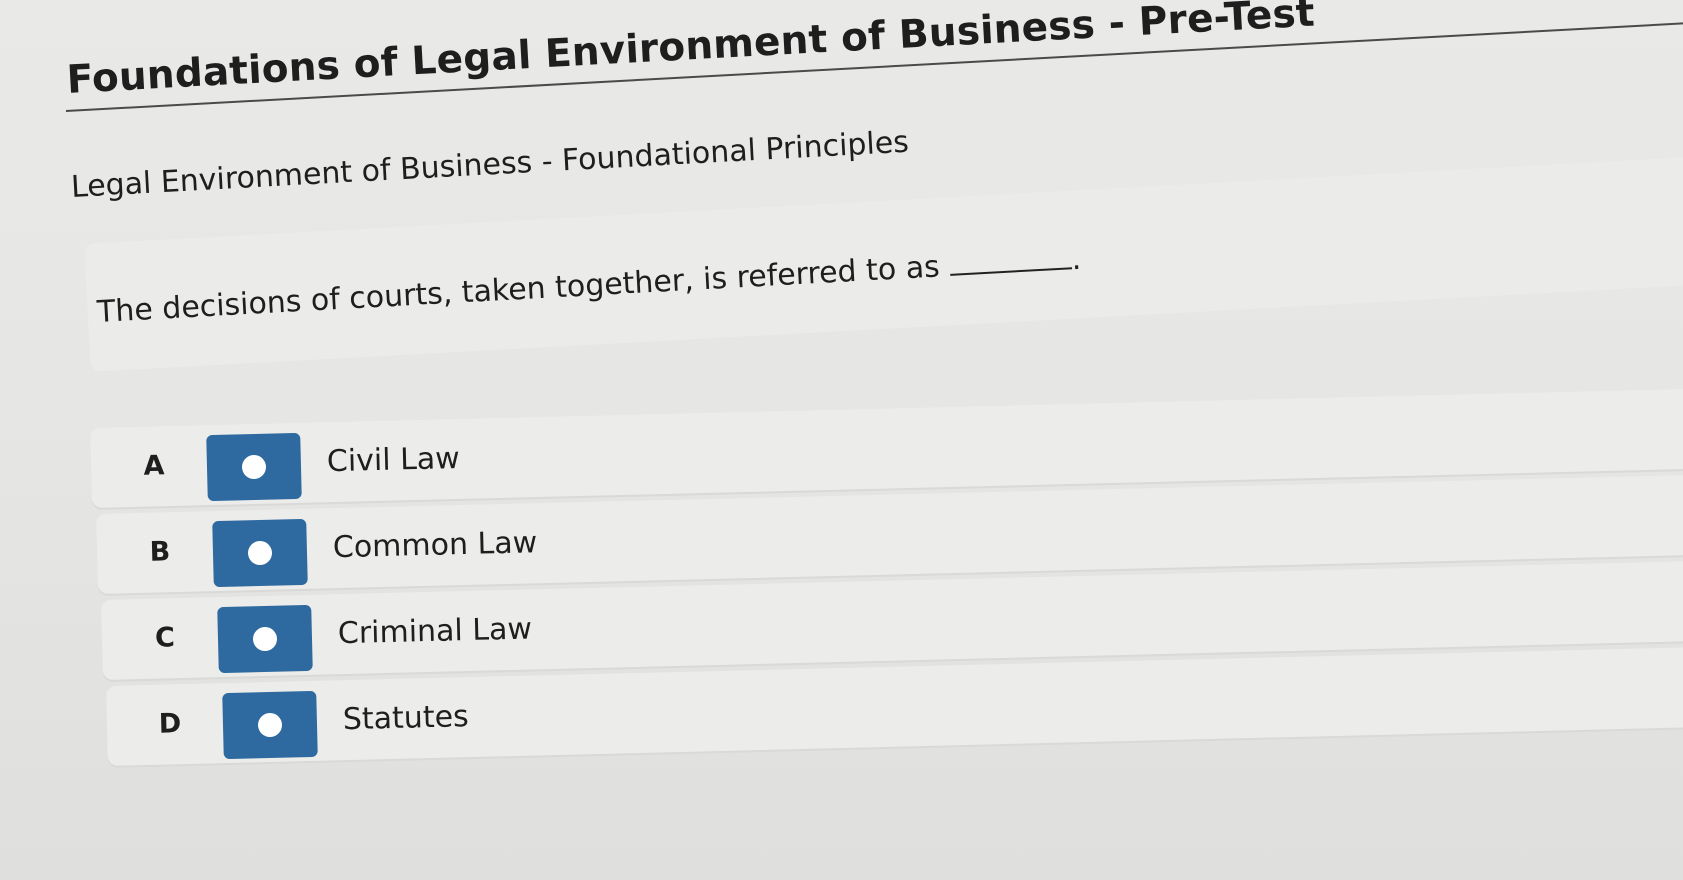  What do you see at coordinates (154, 466) in the screenshot?
I see `option-letter: A` at bounding box center [154, 466].